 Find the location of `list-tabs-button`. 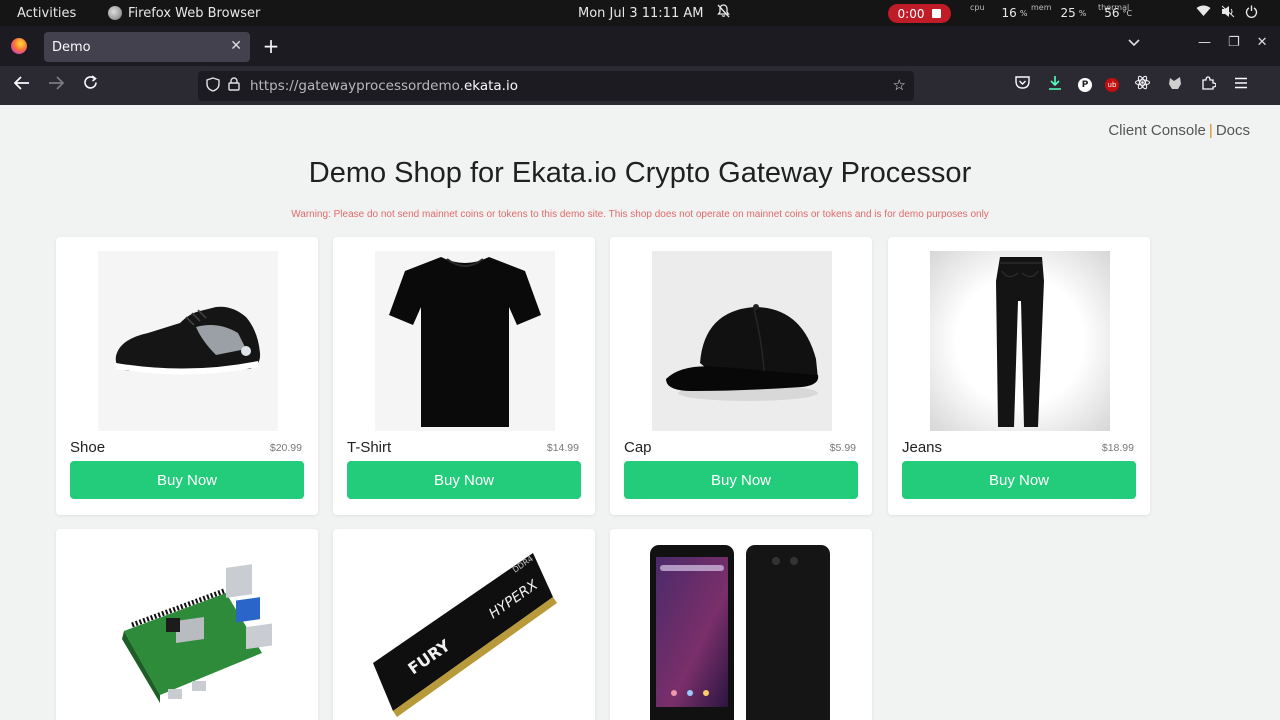

list-tabs-button is located at coordinates (1134, 43).